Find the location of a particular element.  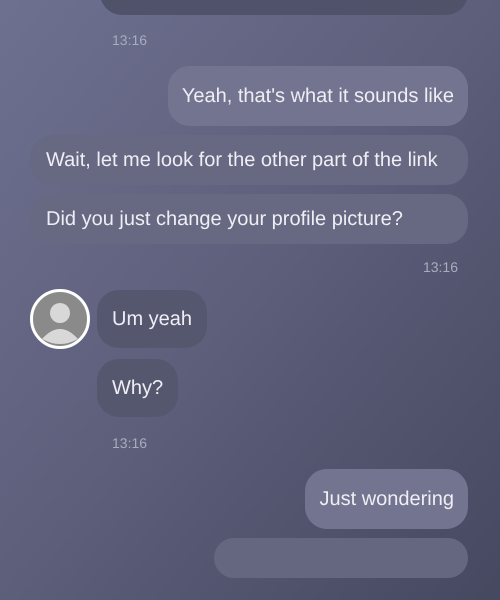

message-bubble: Um yeah is located at coordinates (152, 319).